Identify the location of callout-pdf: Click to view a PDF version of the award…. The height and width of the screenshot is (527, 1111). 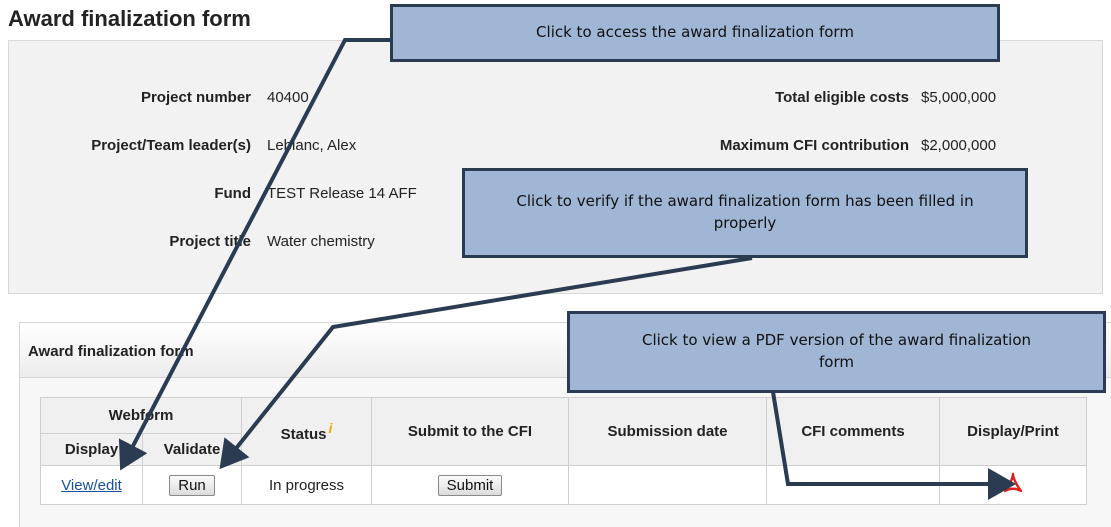
(836, 352).